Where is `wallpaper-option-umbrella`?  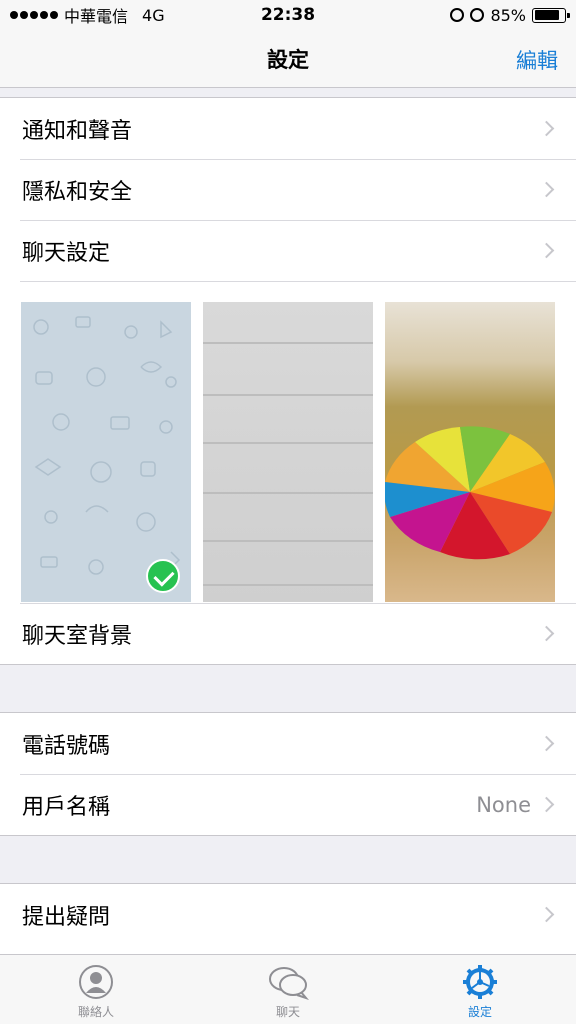 wallpaper-option-umbrella is located at coordinates (470, 452).